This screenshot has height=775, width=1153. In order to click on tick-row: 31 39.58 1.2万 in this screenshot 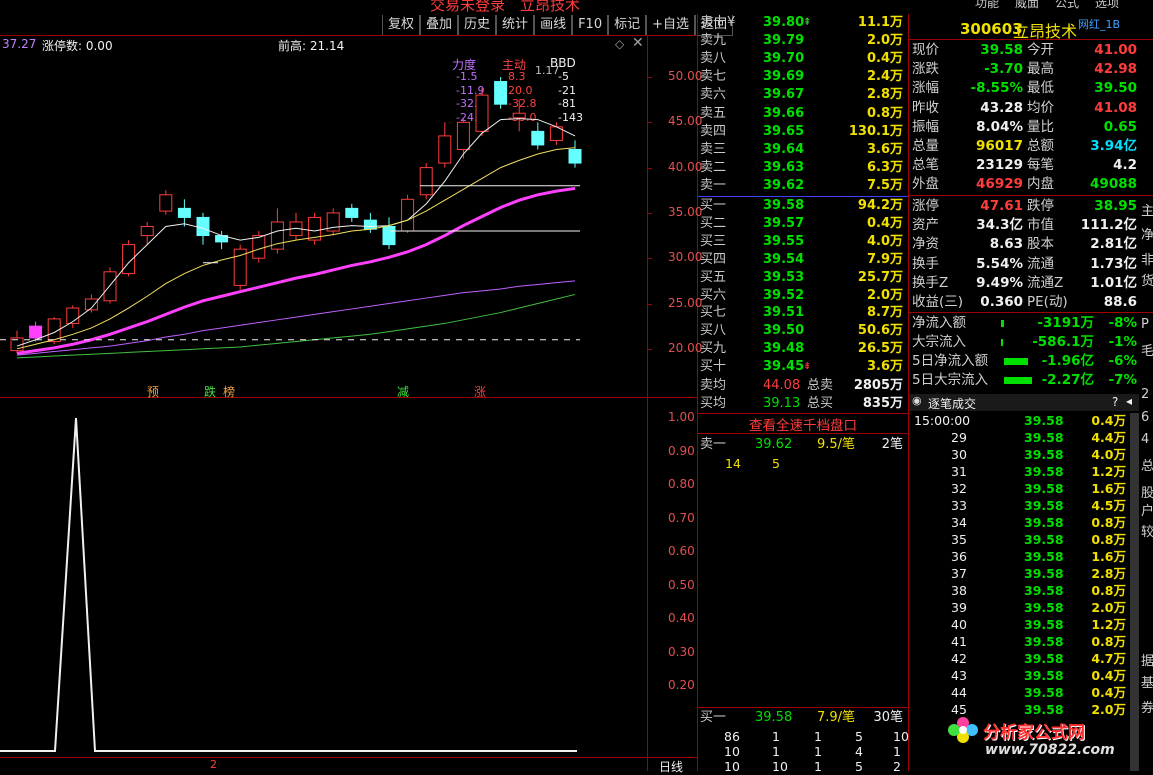, I will do `click(1020, 471)`.